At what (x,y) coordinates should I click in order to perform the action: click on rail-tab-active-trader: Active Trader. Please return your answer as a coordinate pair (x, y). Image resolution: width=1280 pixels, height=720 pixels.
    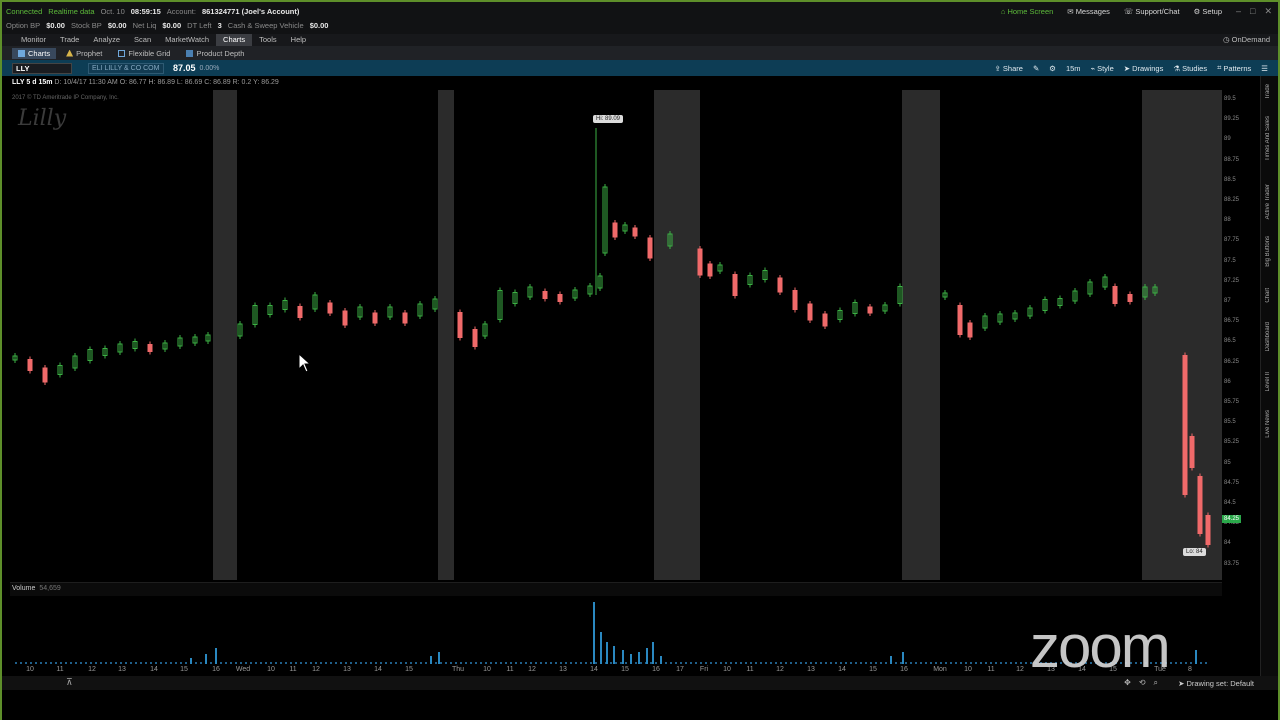
    Looking at the image, I should click on (1268, 201).